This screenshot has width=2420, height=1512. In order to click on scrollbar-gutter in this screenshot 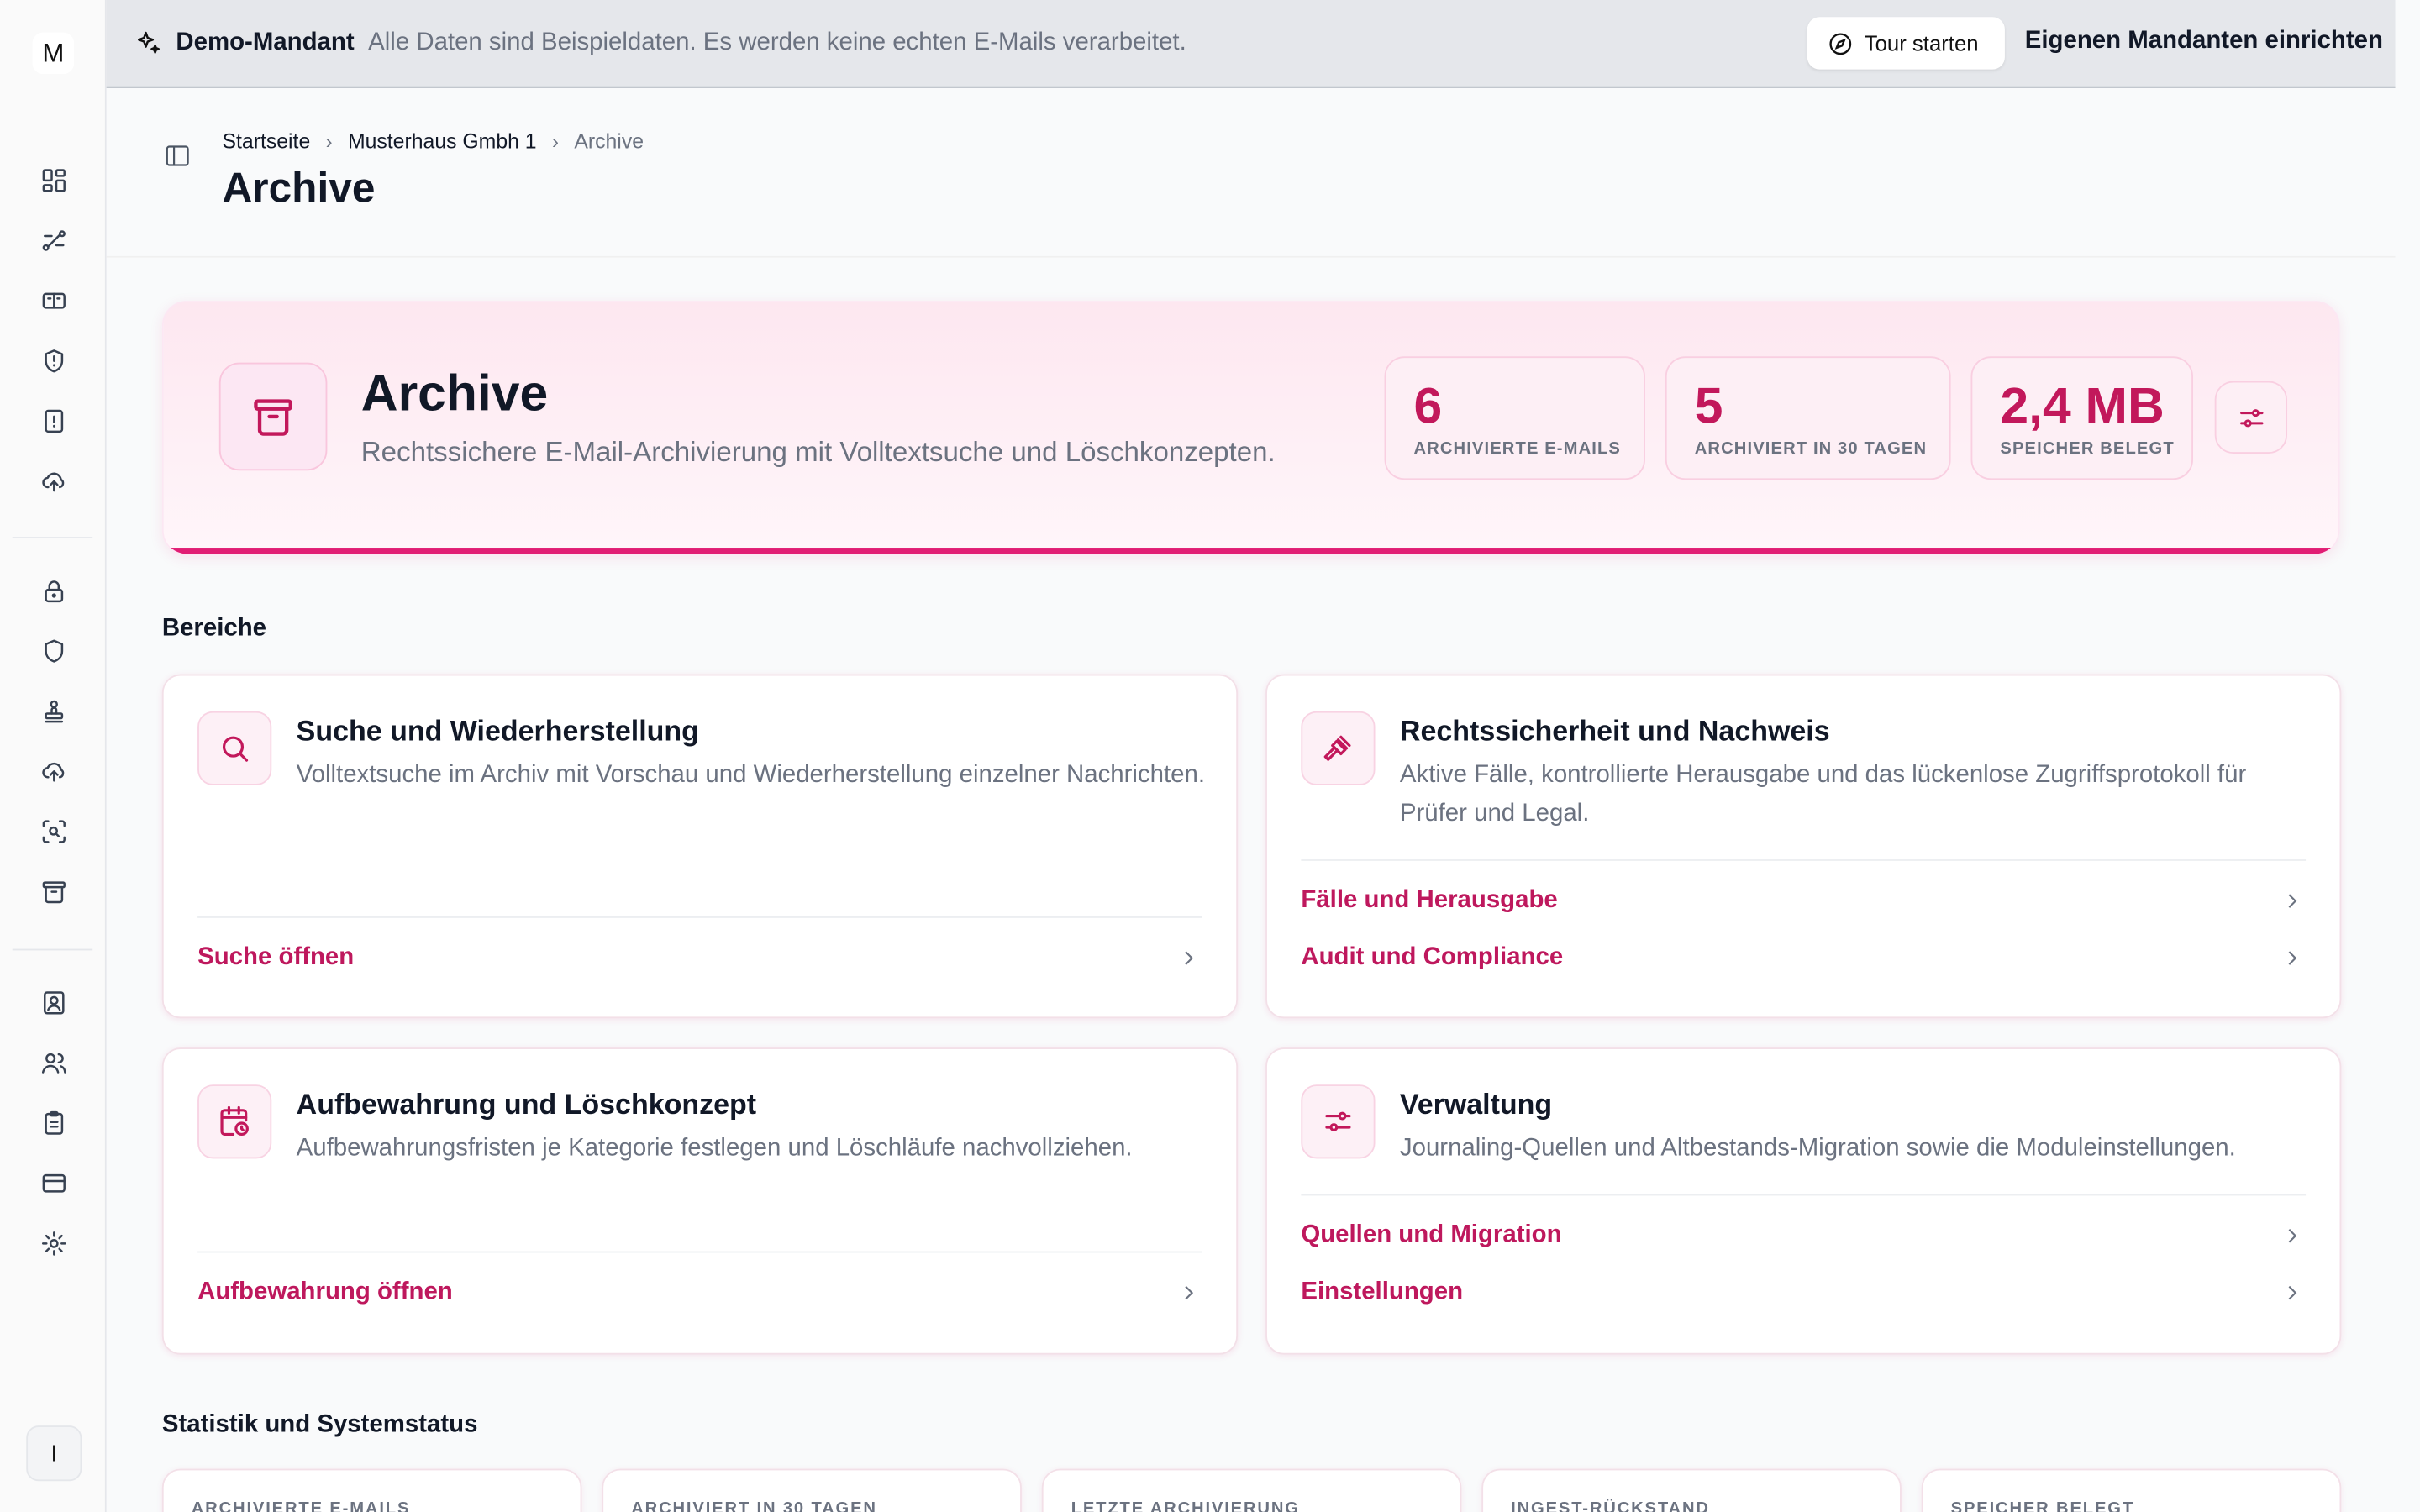, I will do `click(2407, 756)`.